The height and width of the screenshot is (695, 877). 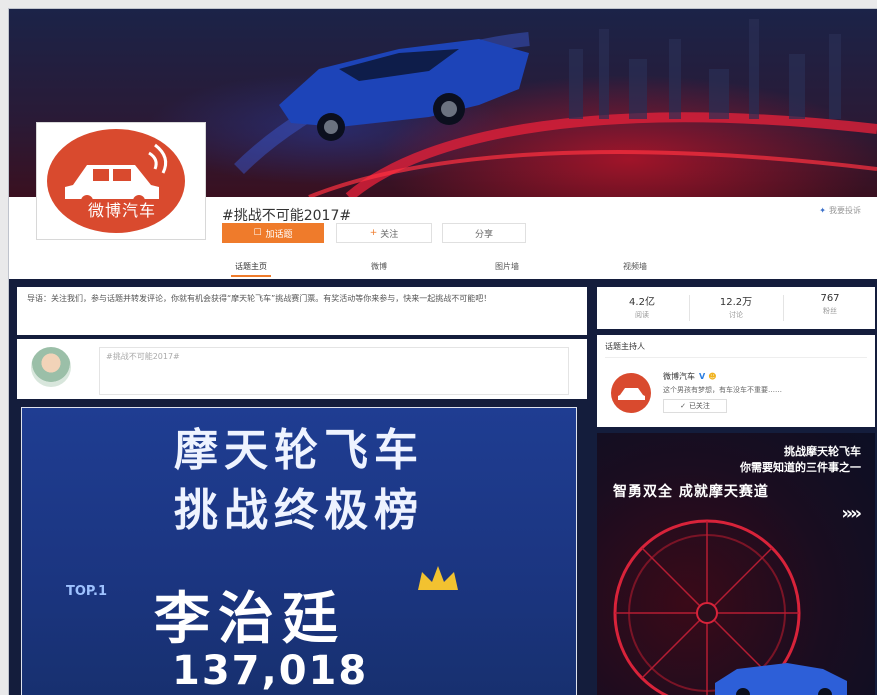 I want to click on topic-title: #挑战不可能2017#, so click(x=287, y=216).